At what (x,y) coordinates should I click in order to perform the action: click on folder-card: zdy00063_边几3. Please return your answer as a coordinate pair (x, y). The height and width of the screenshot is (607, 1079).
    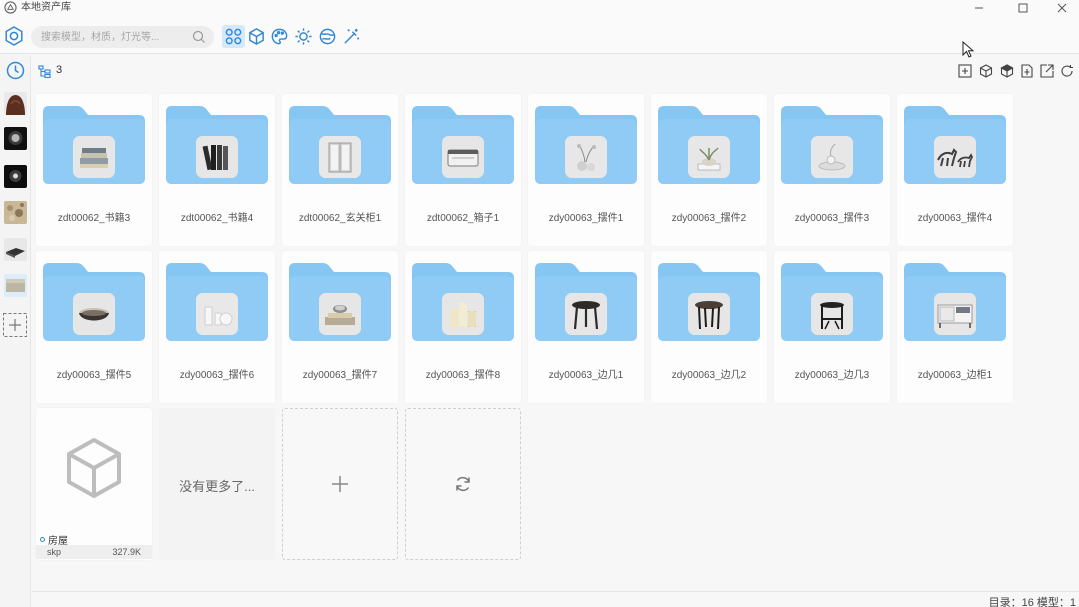
    Looking at the image, I should click on (832, 327).